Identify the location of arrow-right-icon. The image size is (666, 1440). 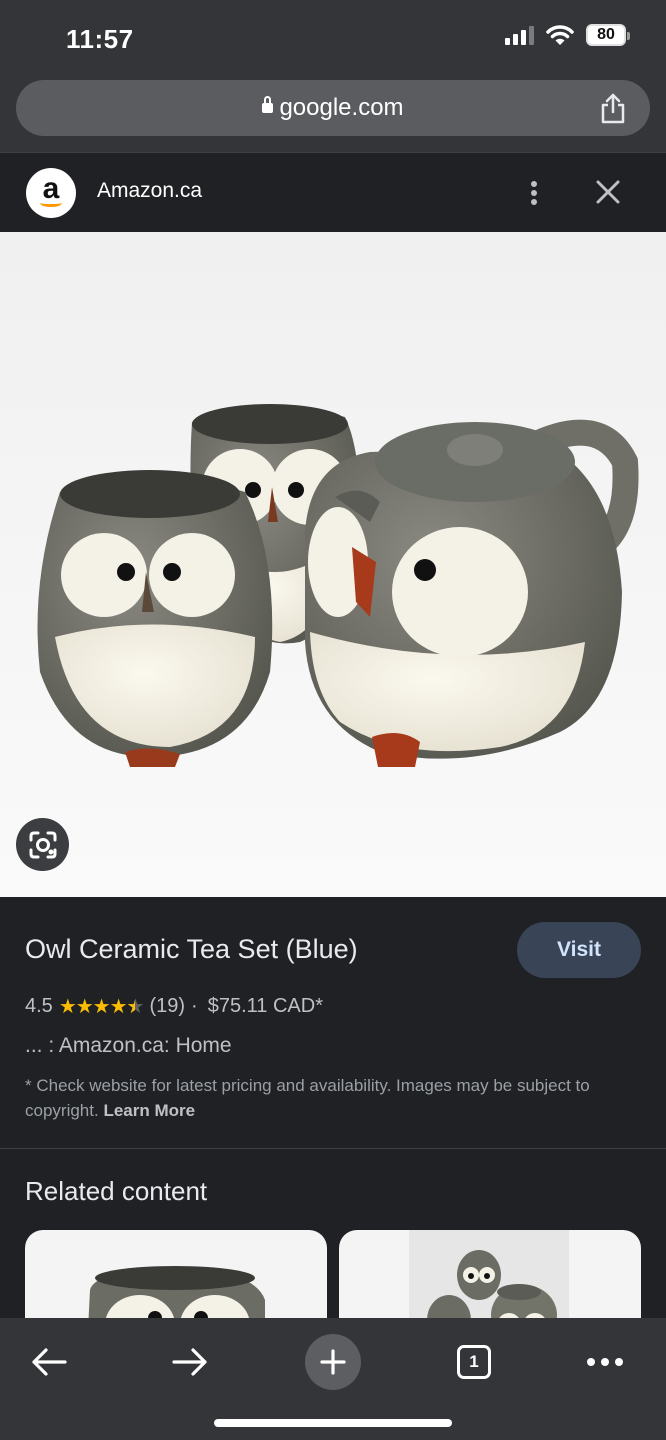
(189, 1362).